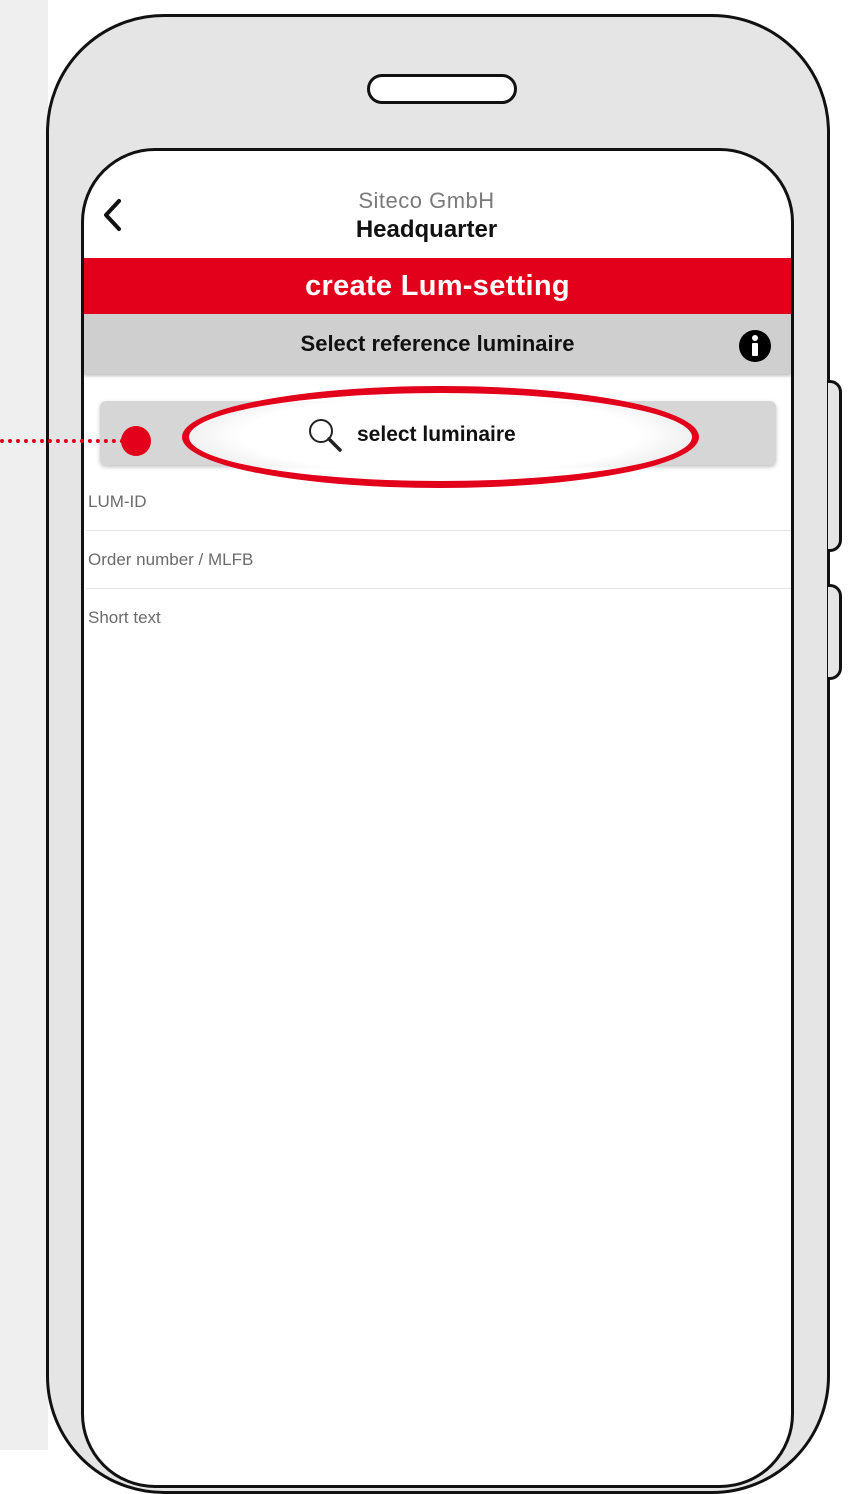 The width and height of the screenshot is (853, 1494). I want to click on search-icon, so click(325, 435).